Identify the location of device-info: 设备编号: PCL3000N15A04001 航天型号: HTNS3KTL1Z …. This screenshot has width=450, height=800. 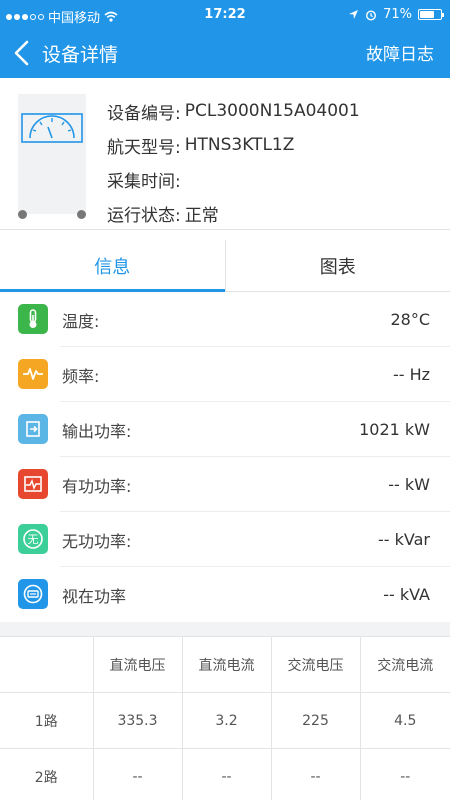
(233, 162).